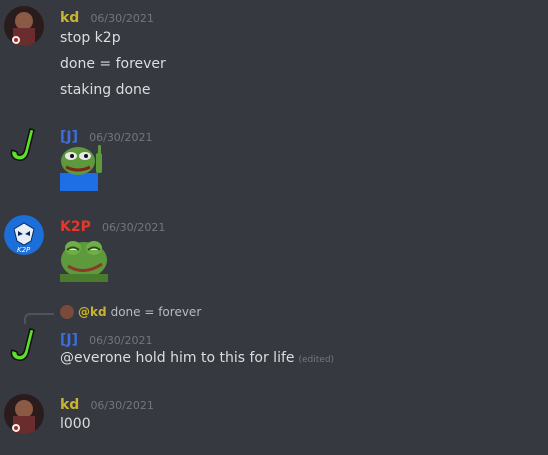 The height and width of the screenshot is (455, 548). I want to click on reply-text: done = forever, so click(156, 312).